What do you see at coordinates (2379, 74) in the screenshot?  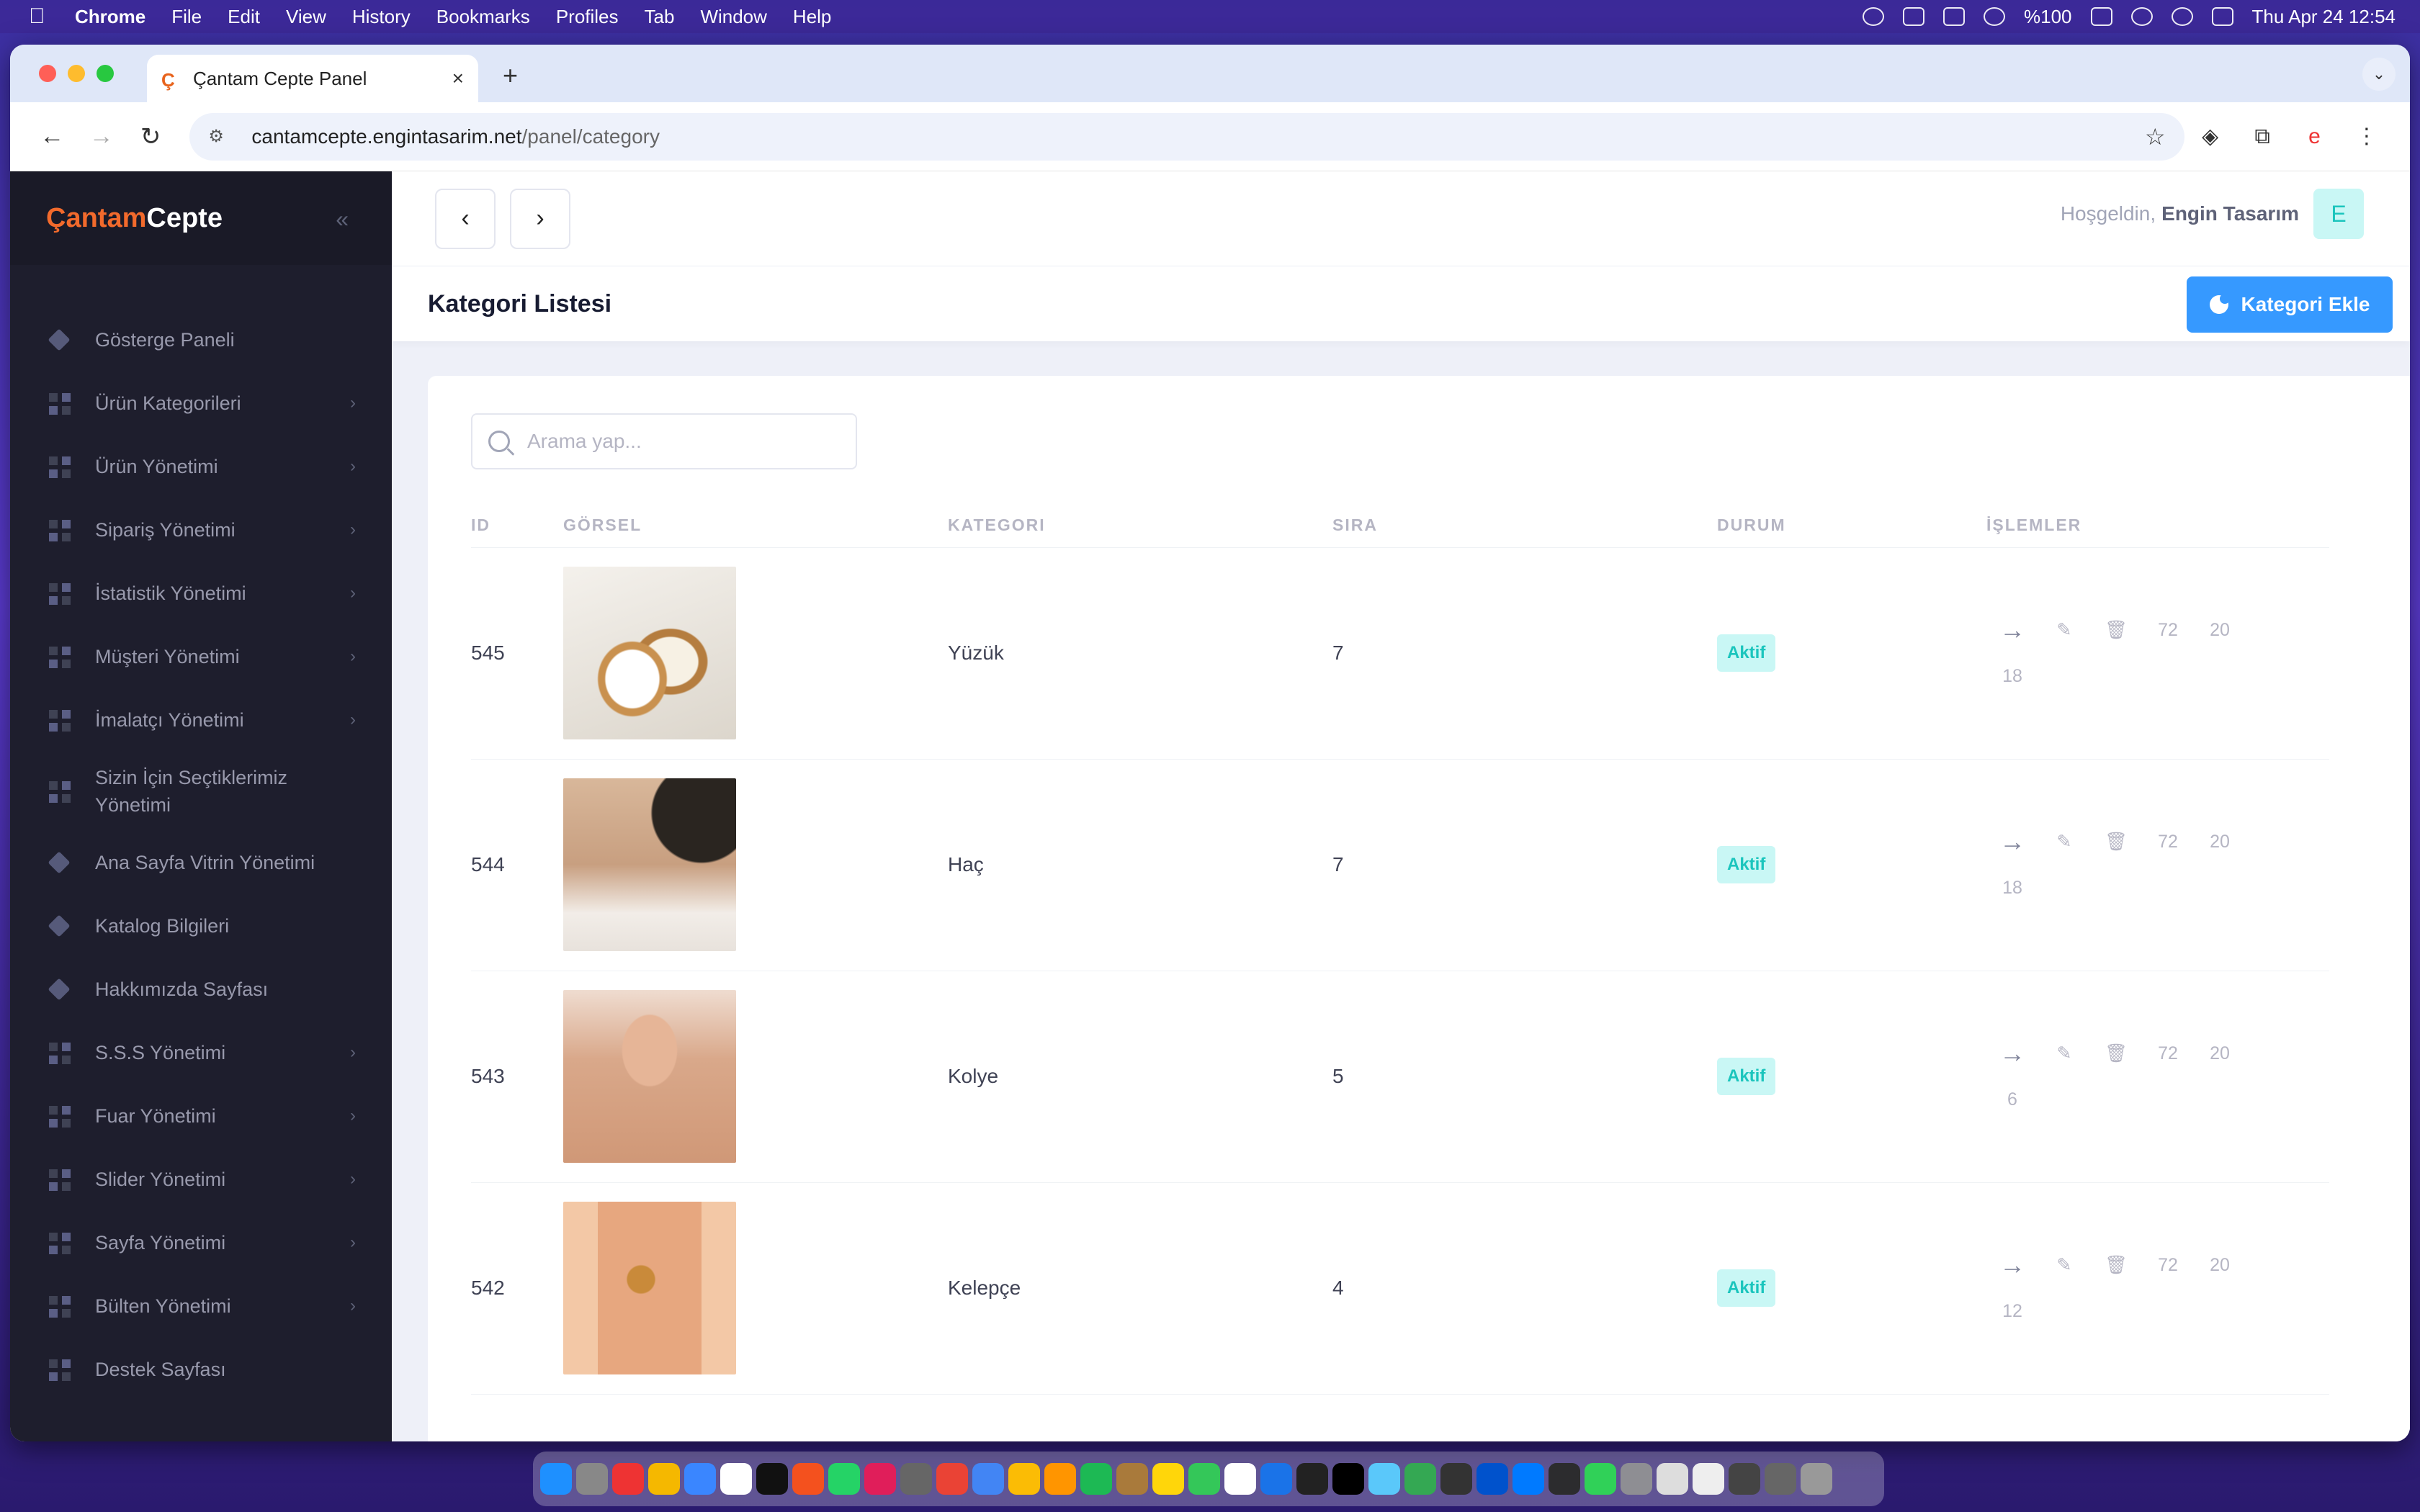 I see `tab-search-button: ⌄` at bounding box center [2379, 74].